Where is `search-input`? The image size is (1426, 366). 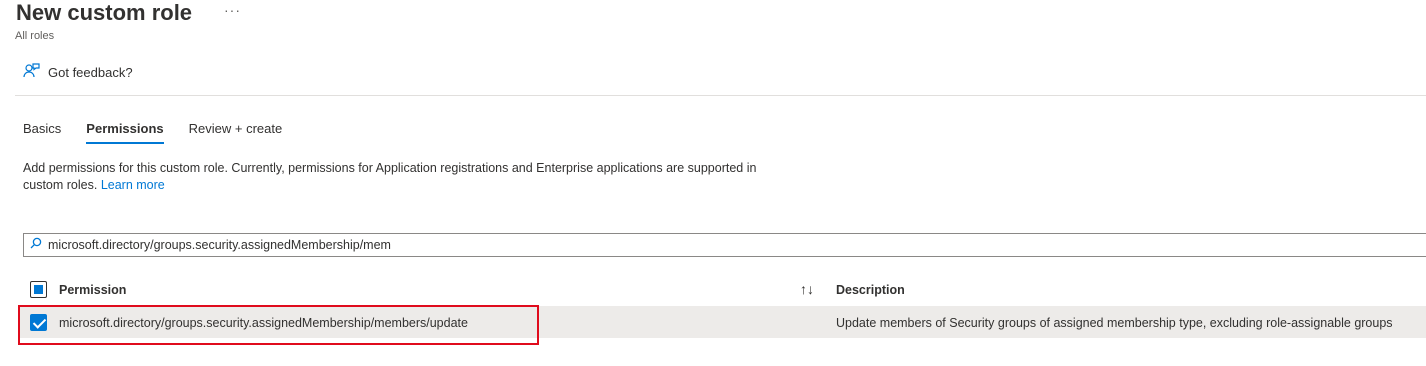 search-input is located at coordinates (737, 245).